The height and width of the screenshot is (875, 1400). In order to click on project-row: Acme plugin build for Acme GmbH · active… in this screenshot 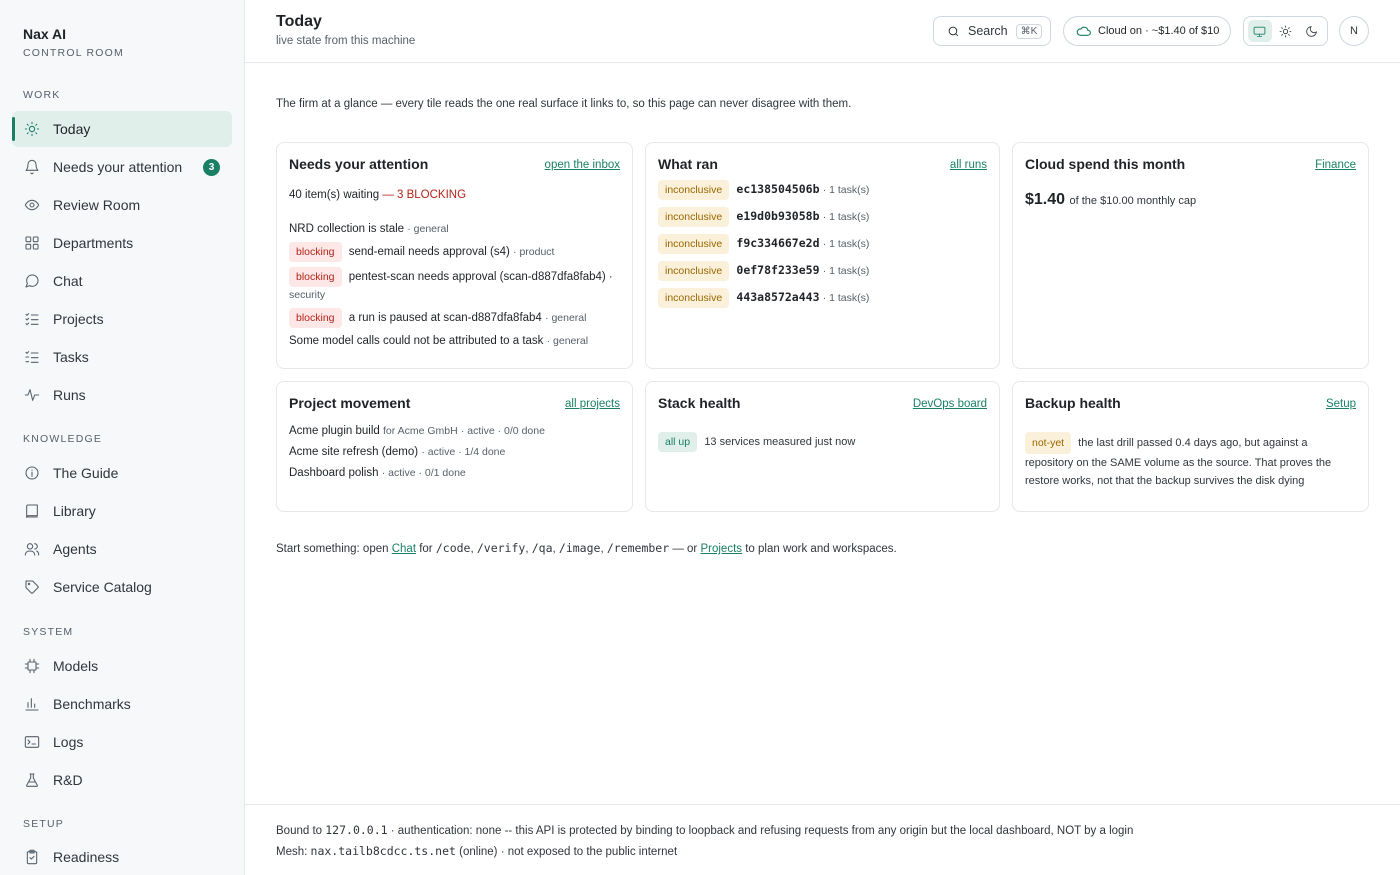, I will do `click(454, 431)`.